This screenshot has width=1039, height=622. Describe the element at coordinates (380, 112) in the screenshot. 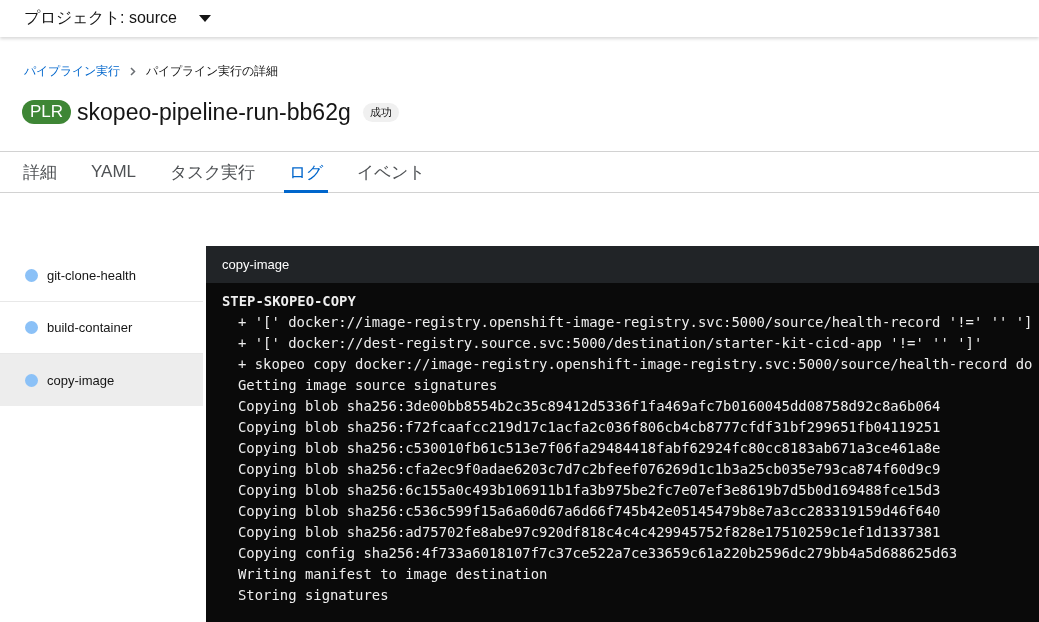

I see `status-label: 成功` at that location.